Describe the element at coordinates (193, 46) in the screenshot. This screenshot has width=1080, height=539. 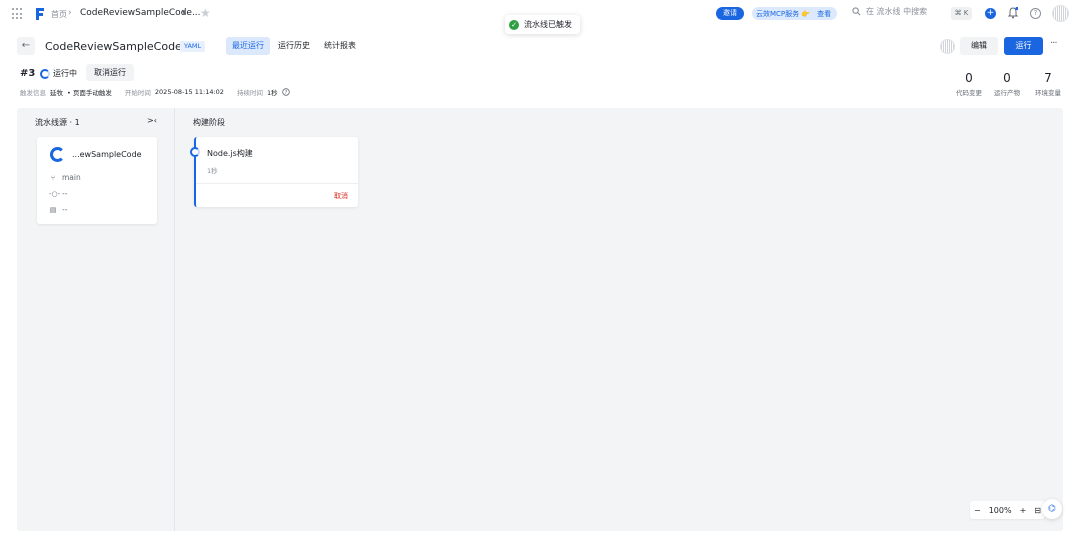
I see `yaml-badge: YAML` at that location.